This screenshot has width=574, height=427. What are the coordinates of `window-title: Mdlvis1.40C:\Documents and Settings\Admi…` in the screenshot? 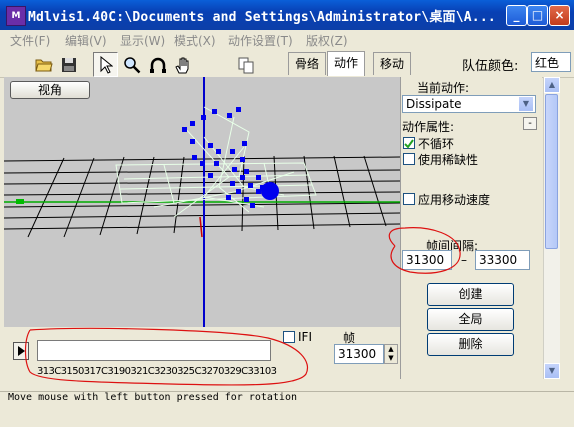 It's located at (262, 17).